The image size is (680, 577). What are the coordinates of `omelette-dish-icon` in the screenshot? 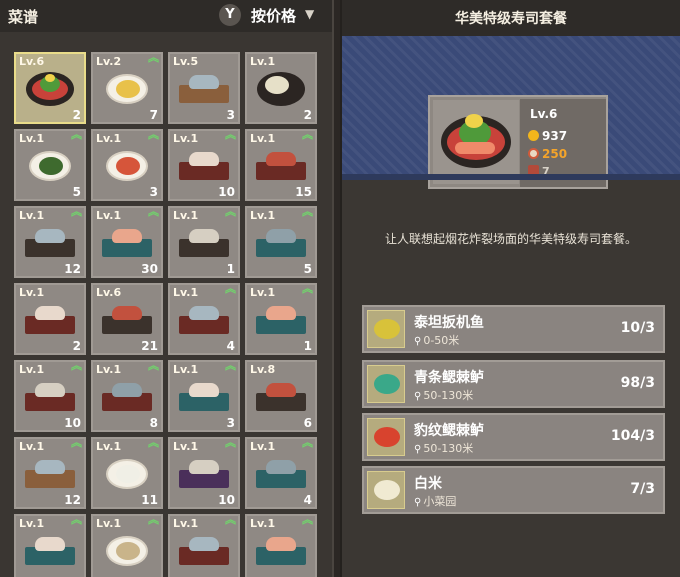 It's located at (127, 89).